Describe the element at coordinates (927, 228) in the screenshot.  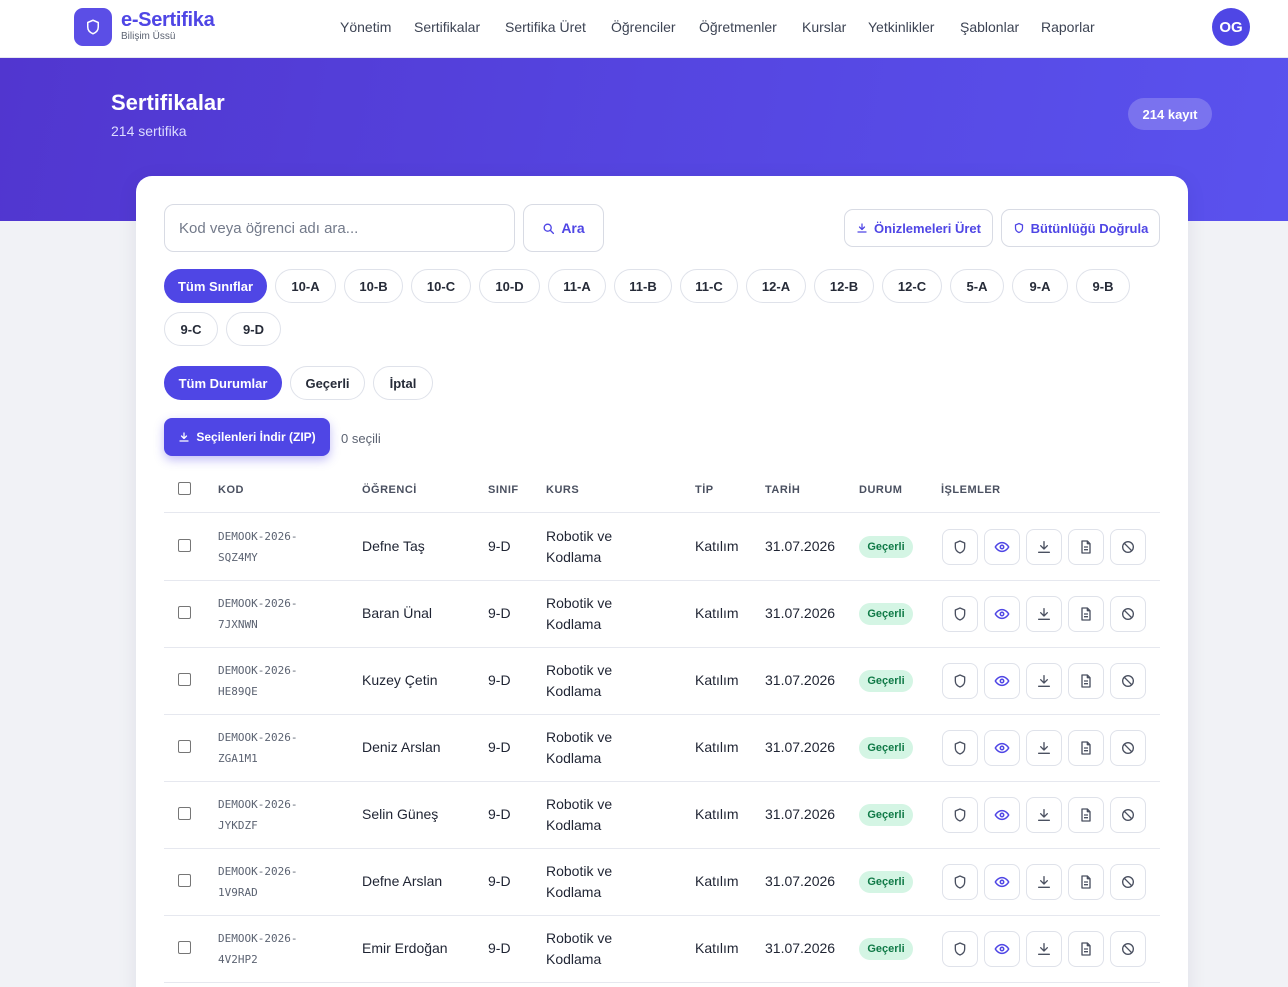
I see `generate-previews-label: Önizlemeleri Üret` at that location.